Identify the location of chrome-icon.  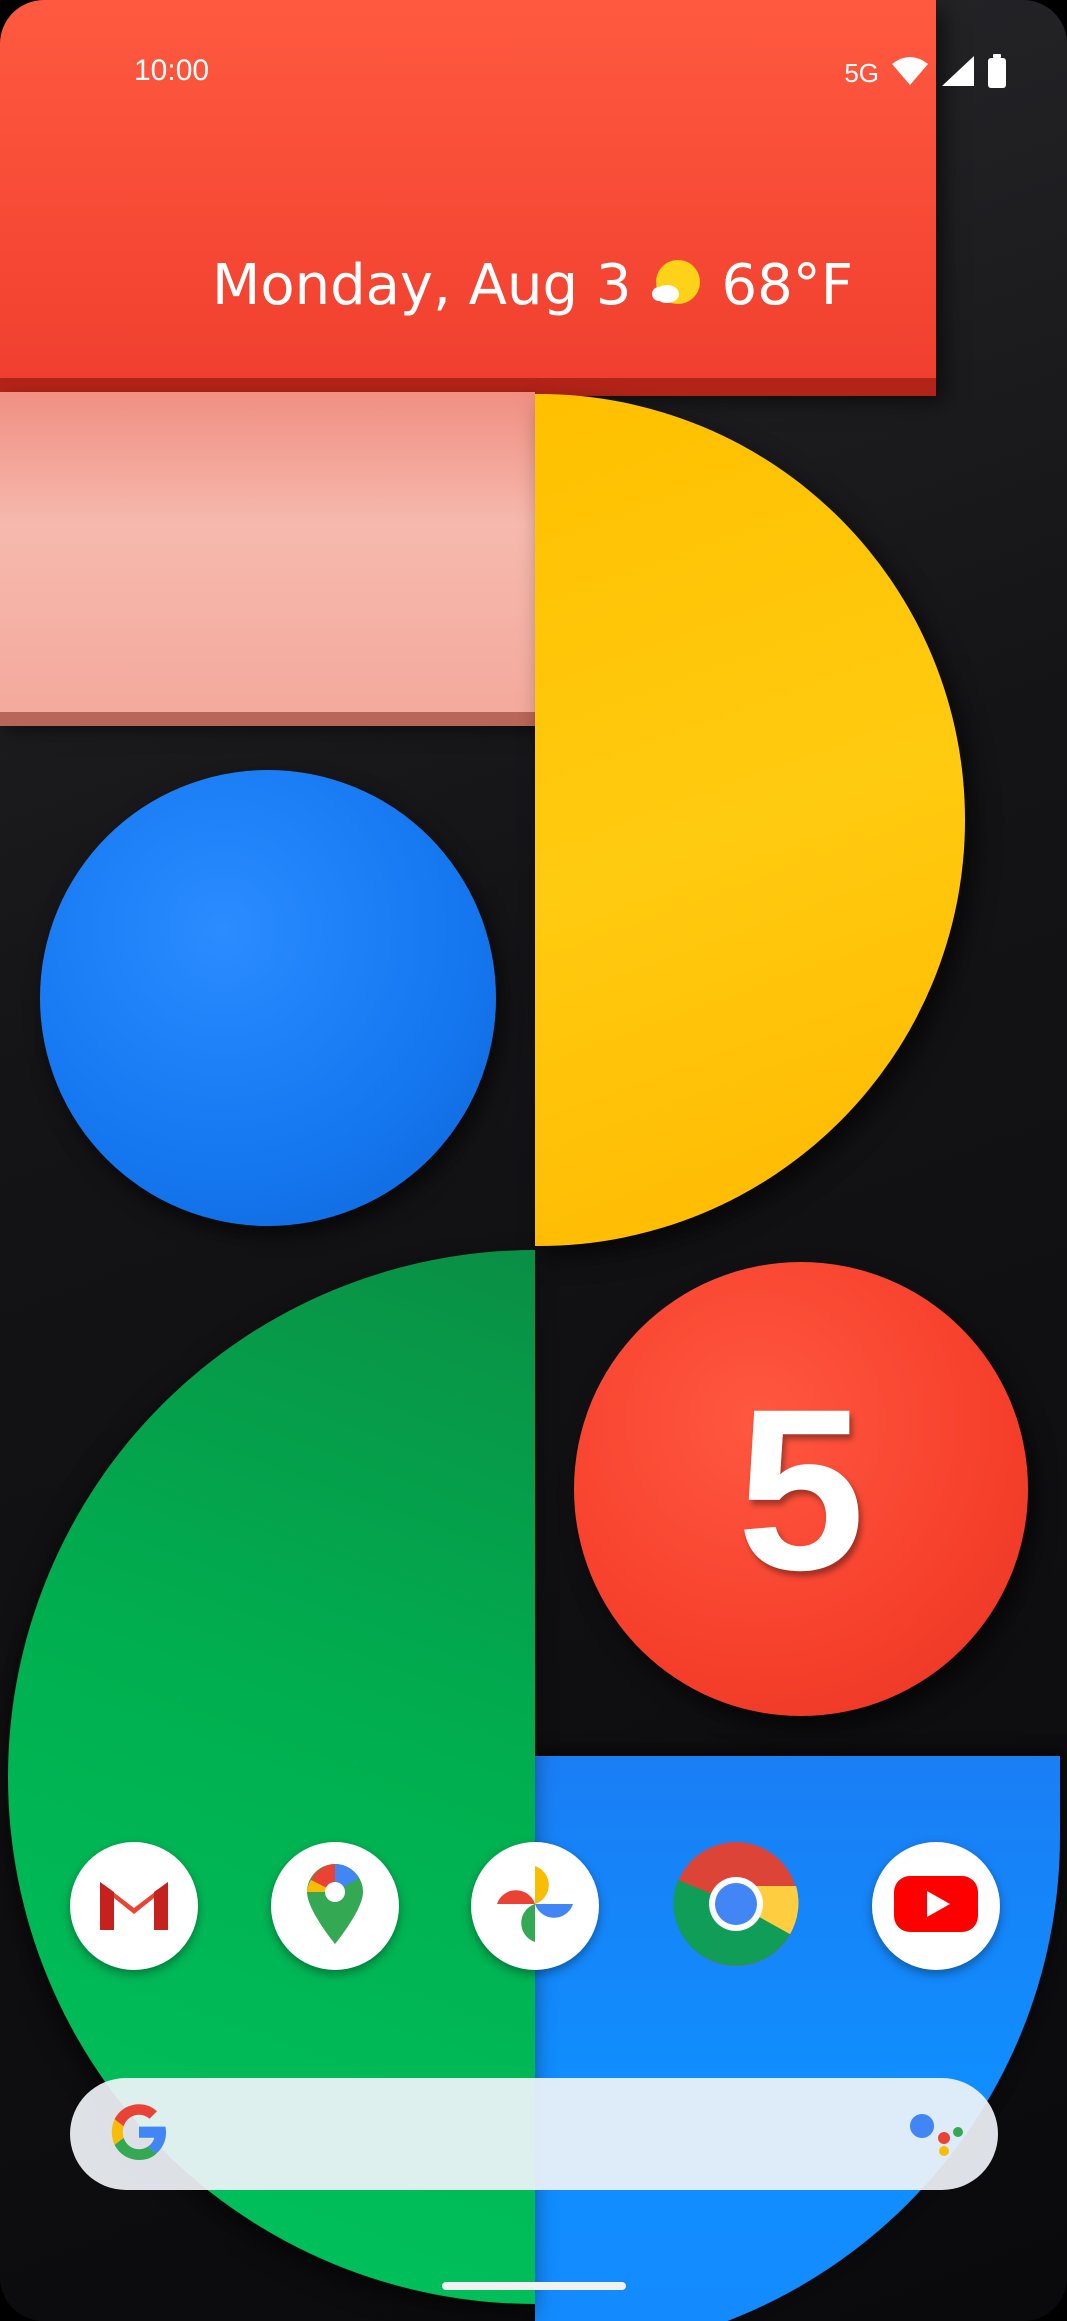
(736, 1906).